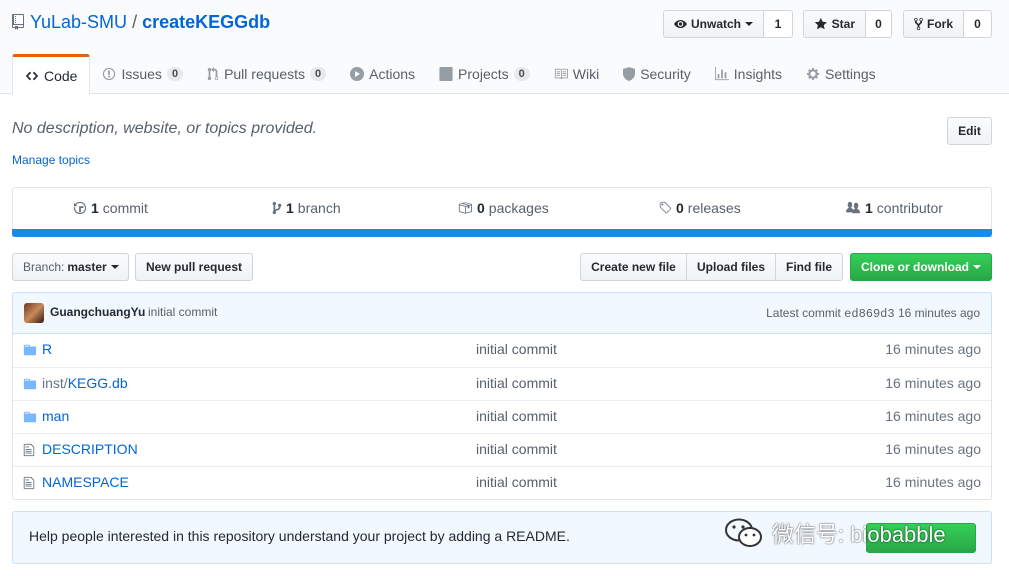  Describe the element at coordinates (141, 22) in the screenshot. I see `repo-title: YuLab-SMU / createKEGGdb` at that location.